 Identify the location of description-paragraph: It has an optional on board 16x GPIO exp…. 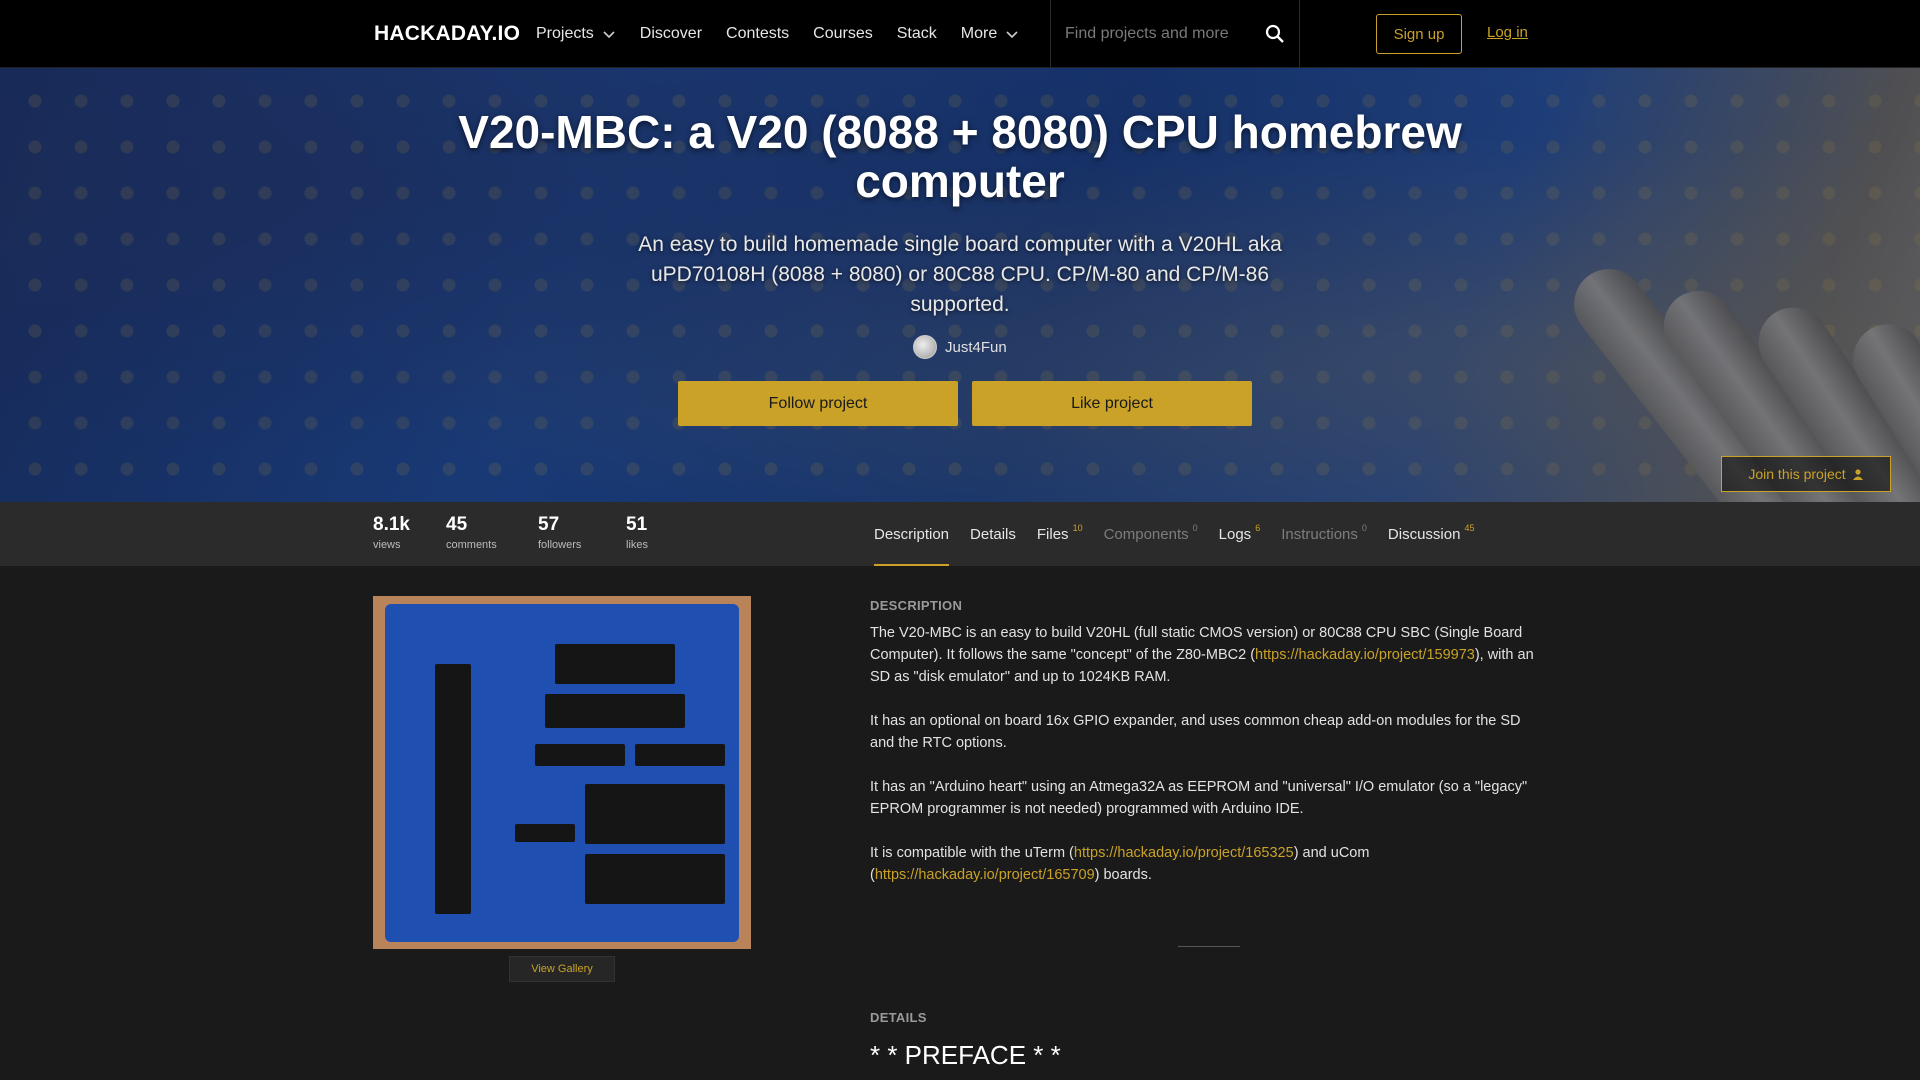
(1195, 732).